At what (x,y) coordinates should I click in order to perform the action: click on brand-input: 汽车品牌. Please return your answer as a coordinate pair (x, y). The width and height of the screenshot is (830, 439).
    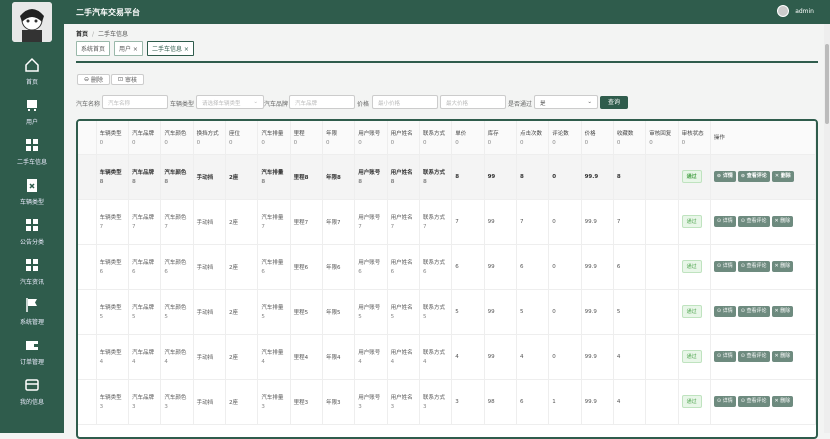
    Looking at the image, I should click on (322, 102).